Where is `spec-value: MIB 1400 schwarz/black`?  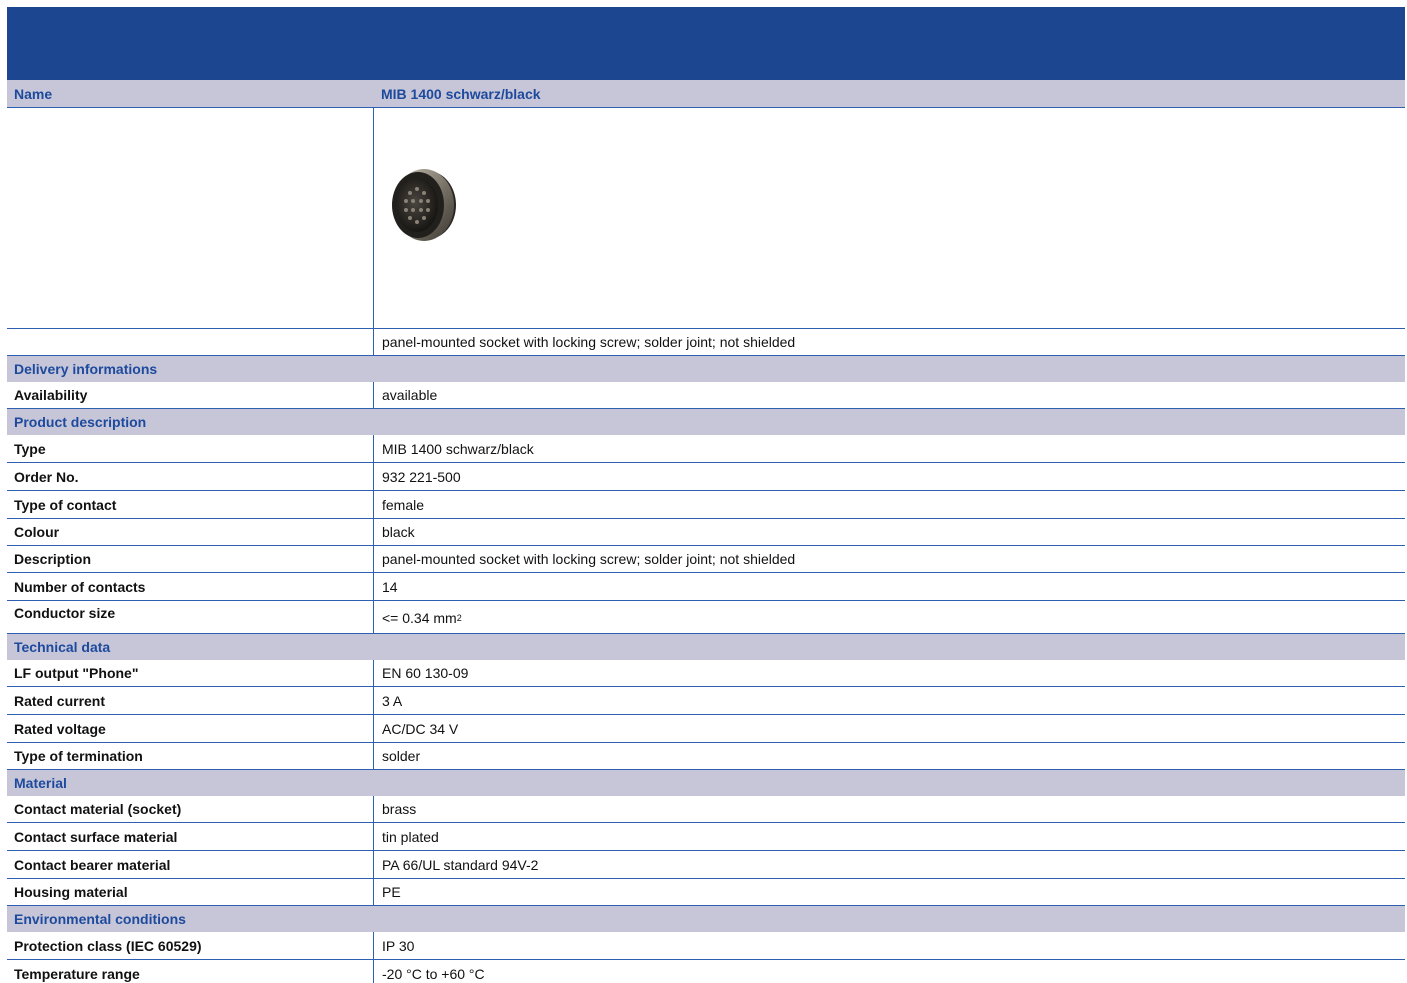 spec-value: MIB 1400 schwarz/black is located at coordinates (889, 448).